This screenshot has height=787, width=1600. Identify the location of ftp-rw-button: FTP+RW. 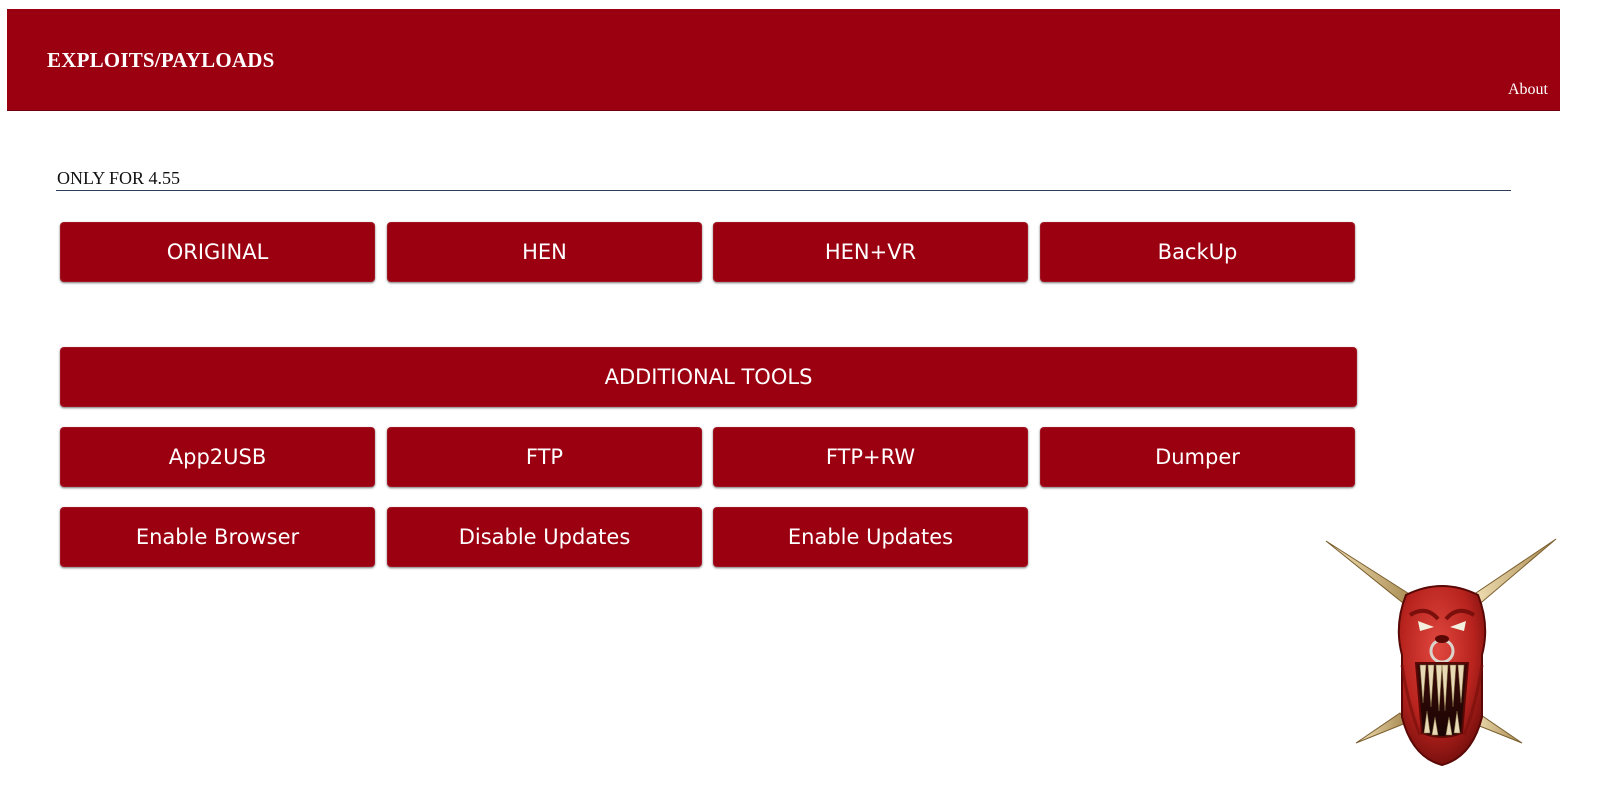
(870, 457).